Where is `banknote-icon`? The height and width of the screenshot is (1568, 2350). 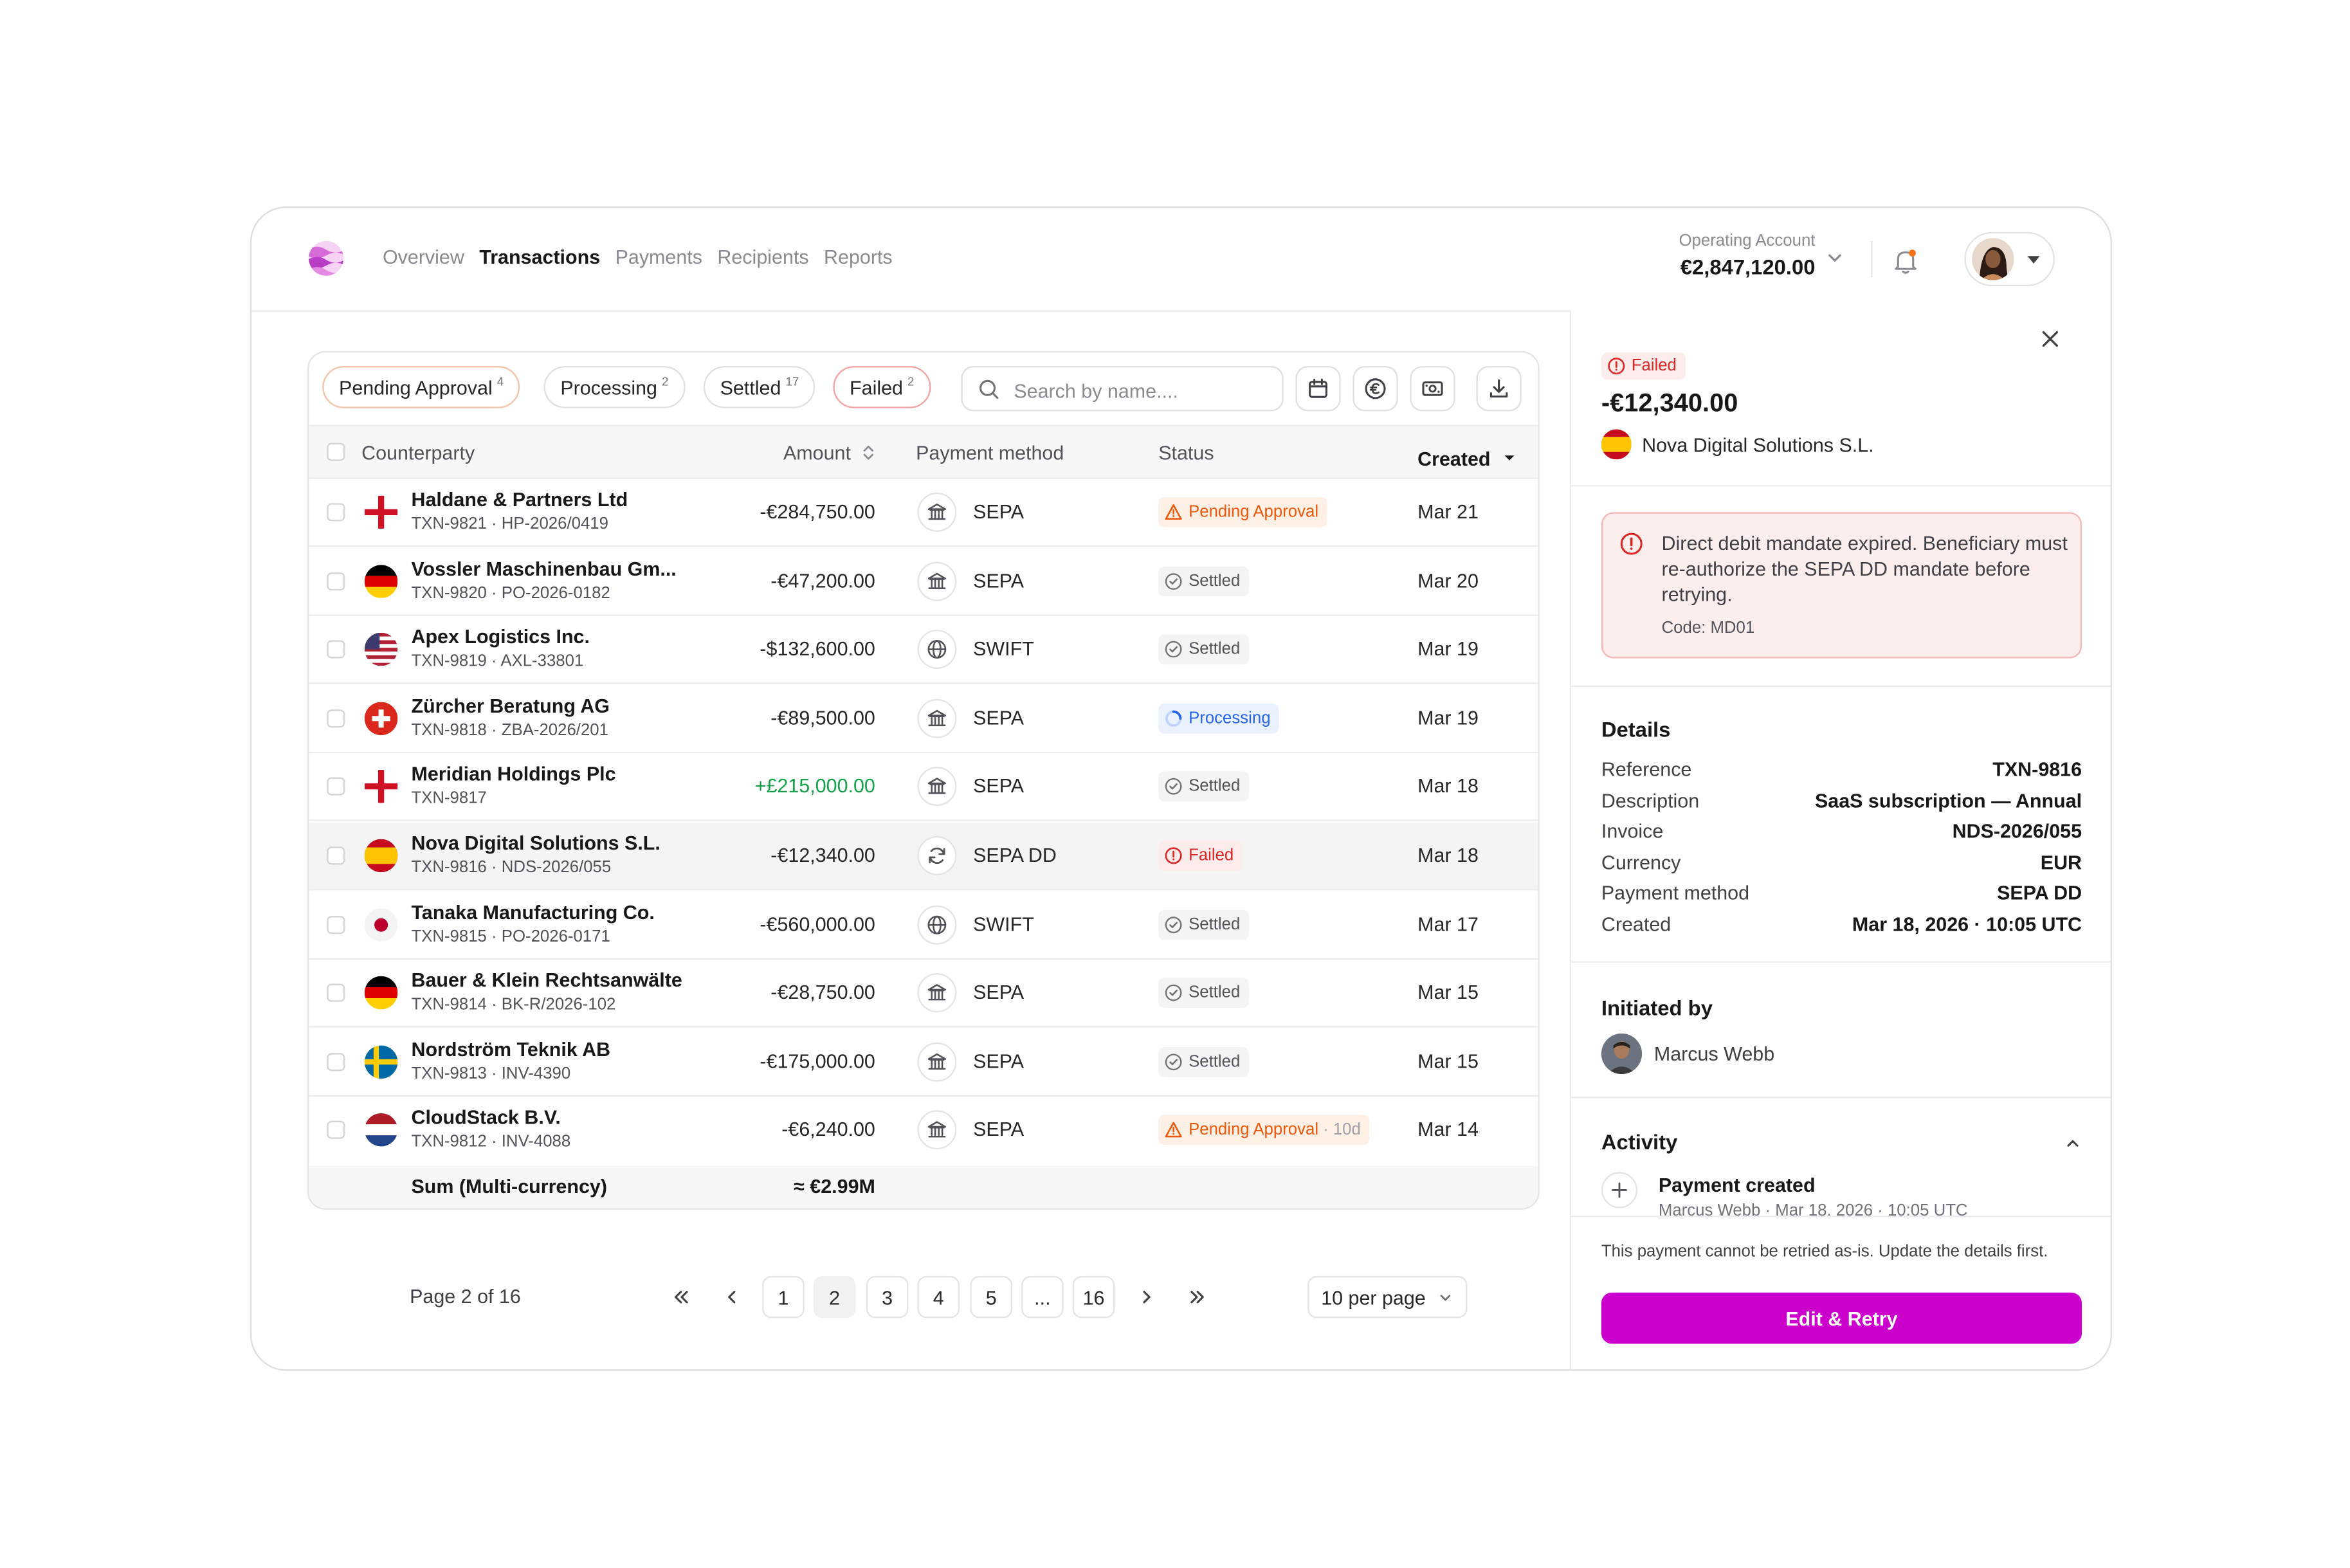
banknote-icon is located at coordinates (1432, 388).